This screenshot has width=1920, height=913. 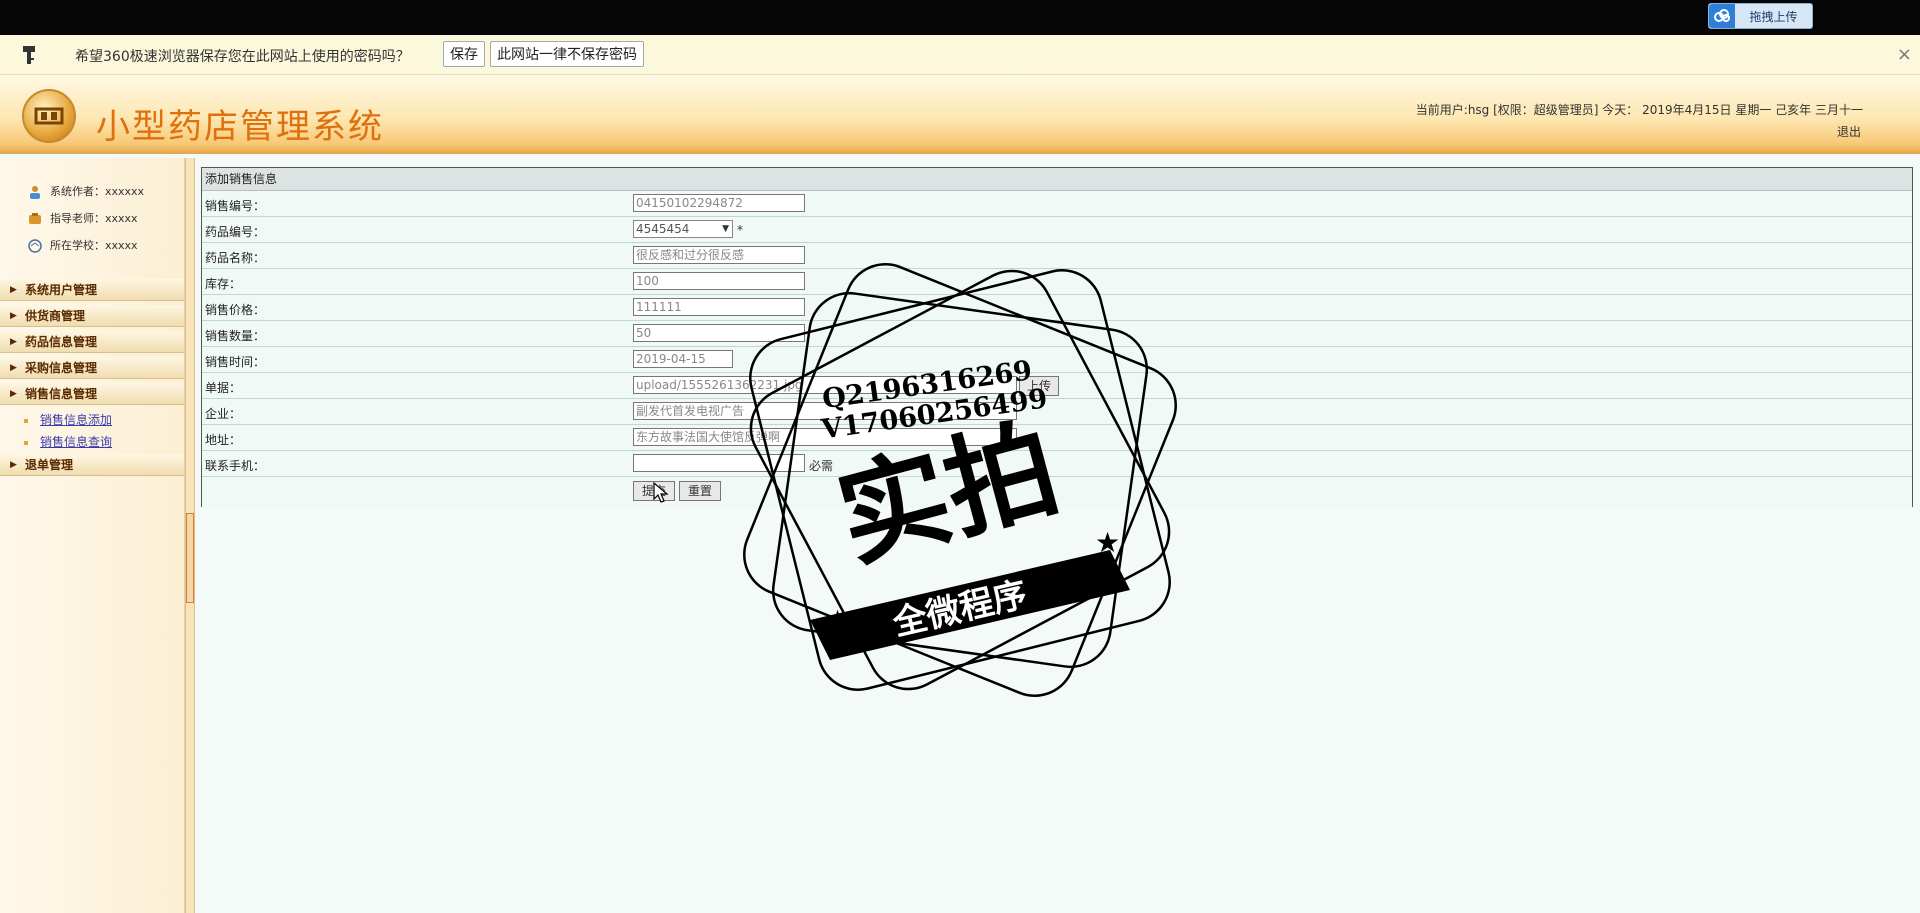 What do you see at coordinates (725, 229) in the screenshot?
I see `chevron-down-icon: ▼` at bounding box center [725, 229].